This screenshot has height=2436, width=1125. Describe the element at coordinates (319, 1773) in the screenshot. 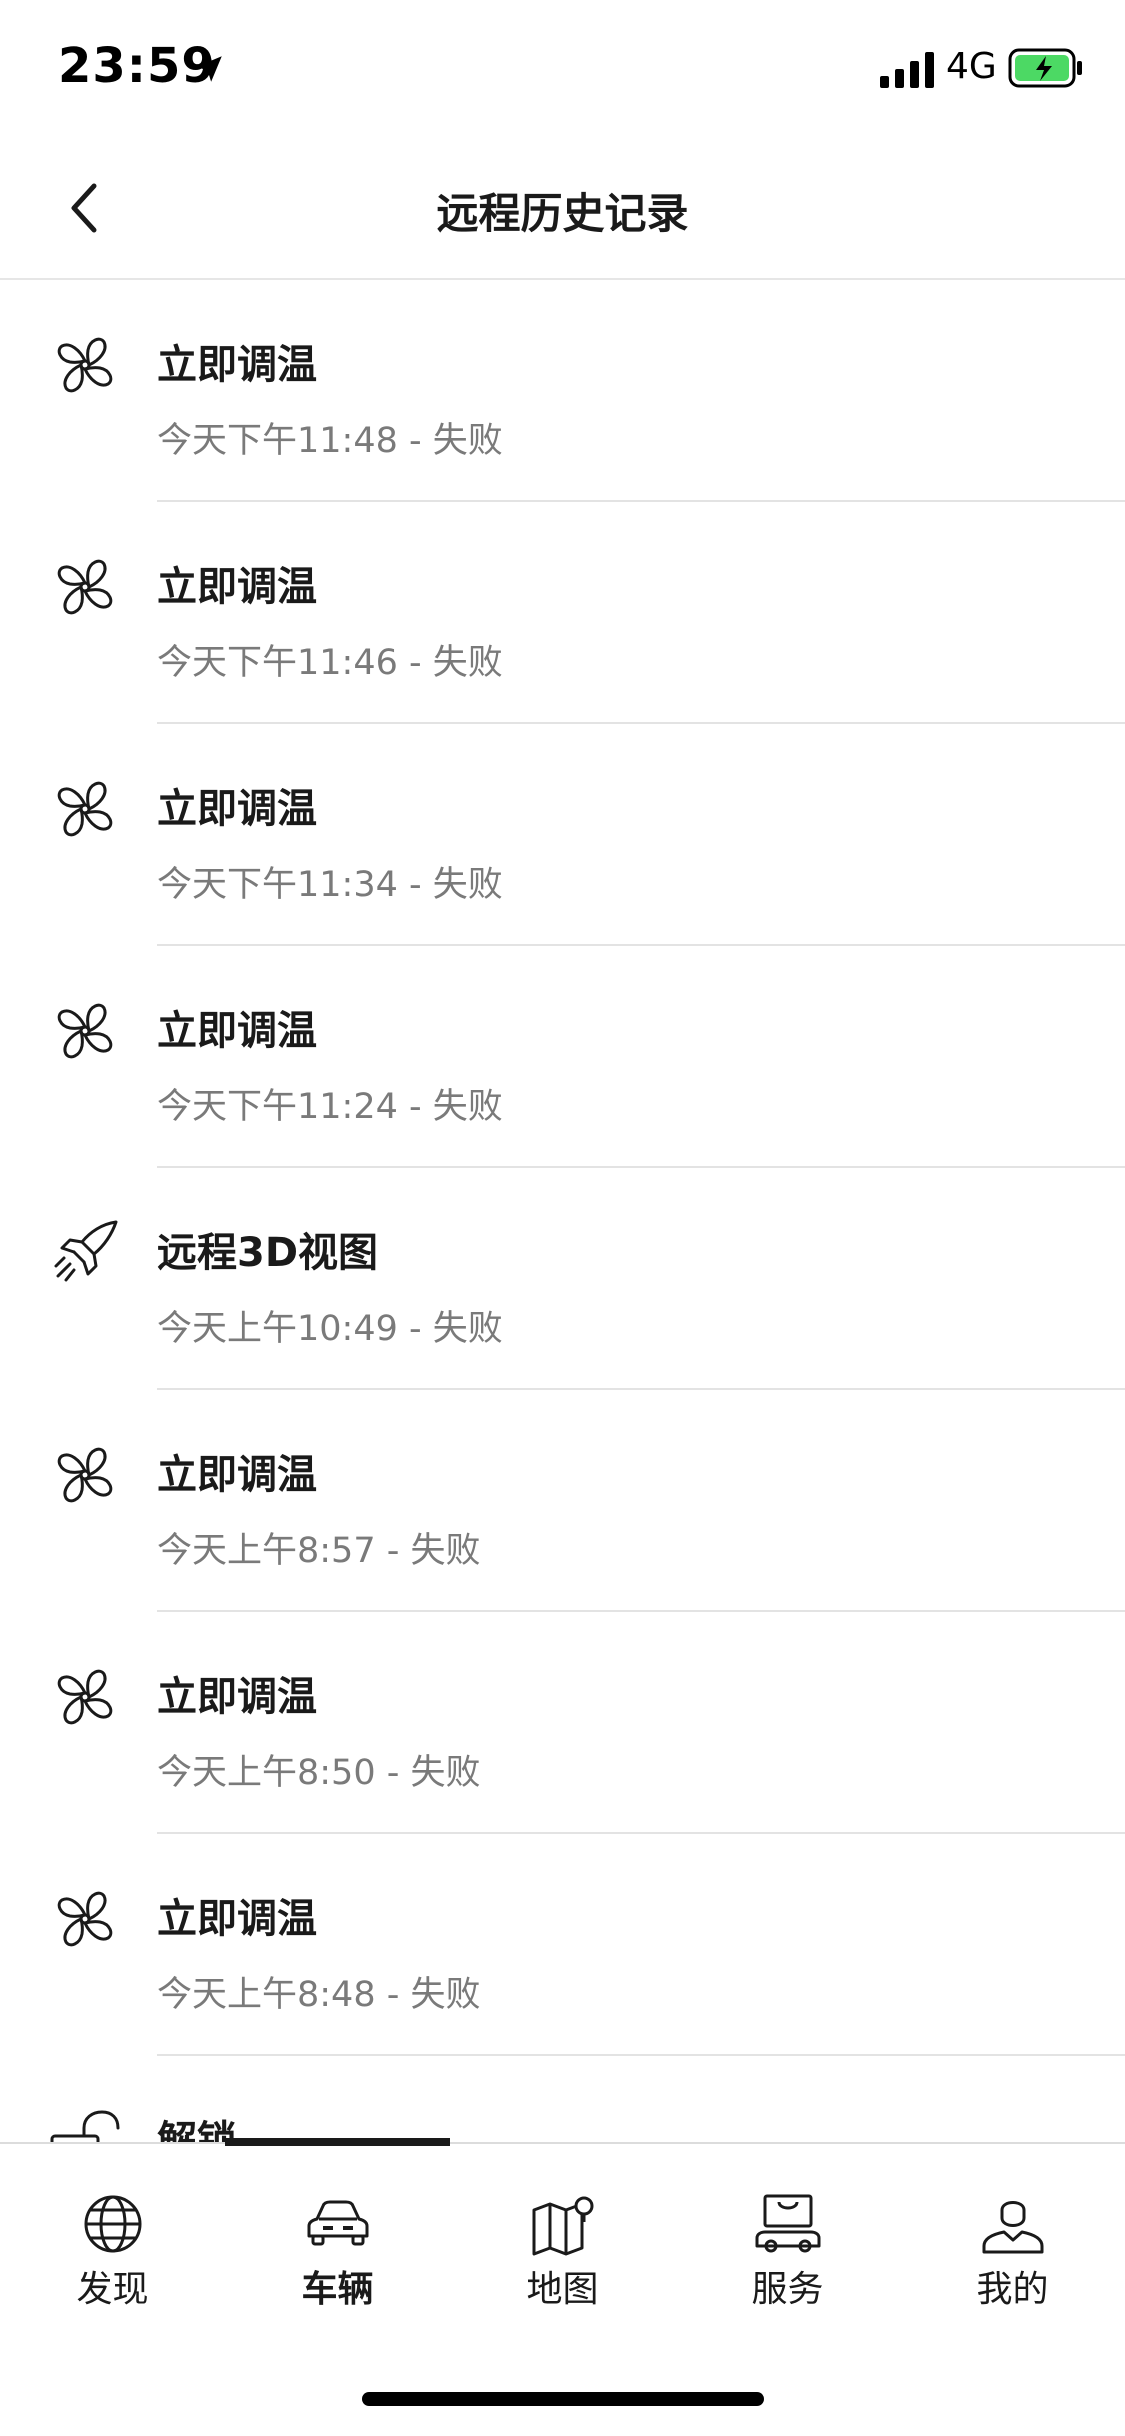

I see `item-subtitle: 今天上午8:50 - 失败` at that location.